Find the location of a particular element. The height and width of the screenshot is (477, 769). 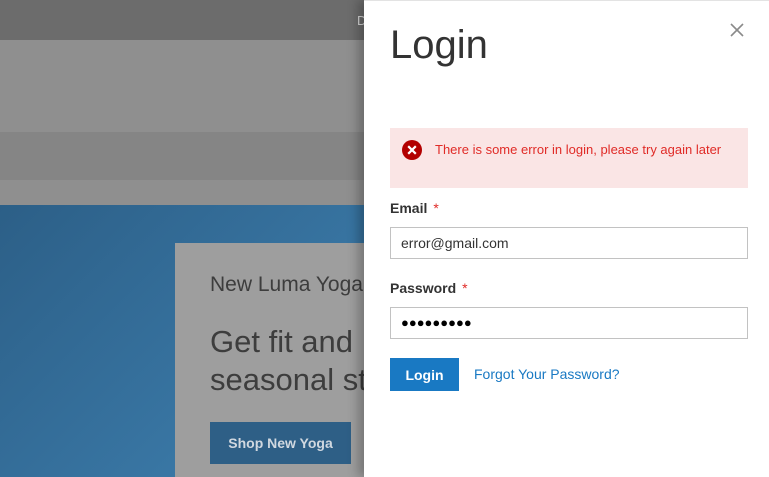

password-masked-value: ●●●●●●●●● is located at coordinates (436, 322).